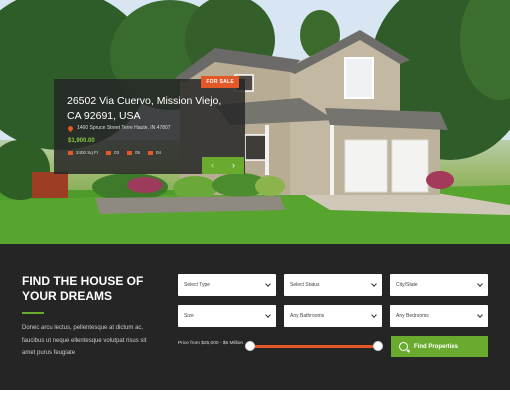 Image resolution: width=510 pixels, height=400 pixels. I want to click on find-properties-label: Find Properties, so click(436, 346).